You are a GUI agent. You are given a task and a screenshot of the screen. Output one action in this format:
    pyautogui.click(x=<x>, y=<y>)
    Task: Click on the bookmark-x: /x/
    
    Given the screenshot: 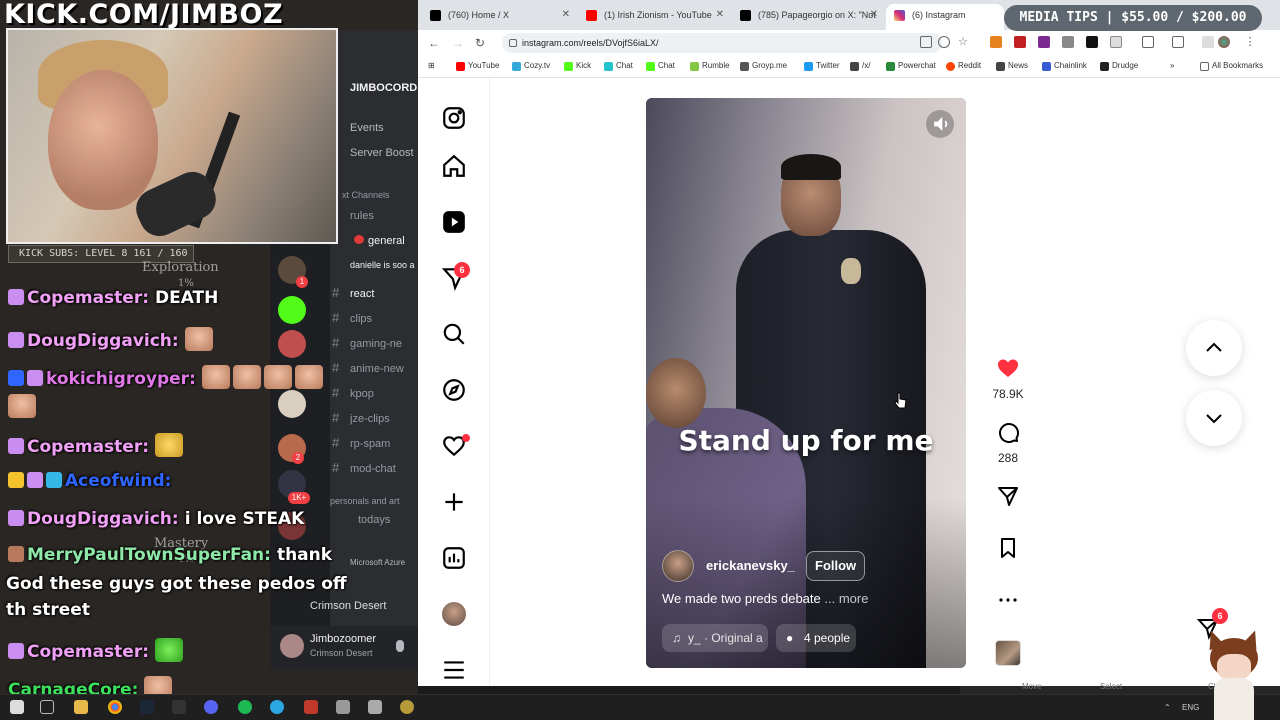 What is the action you would take?
    pyautogui.click(x=860, y=66)
    